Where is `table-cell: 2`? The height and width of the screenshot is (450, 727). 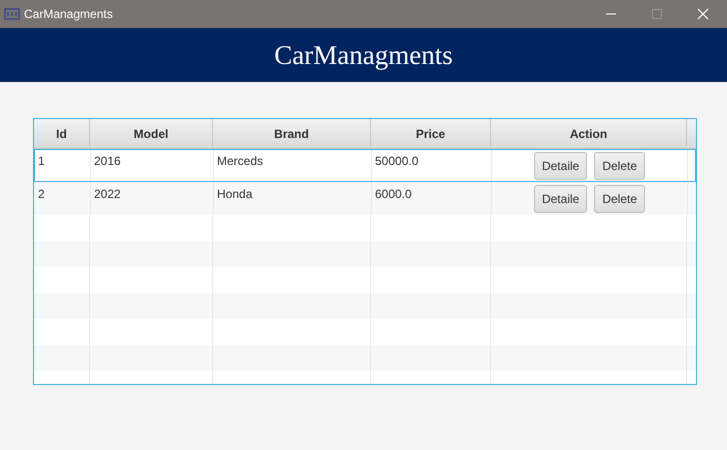 table-cell: 2 is located at coordinates (41, 194).